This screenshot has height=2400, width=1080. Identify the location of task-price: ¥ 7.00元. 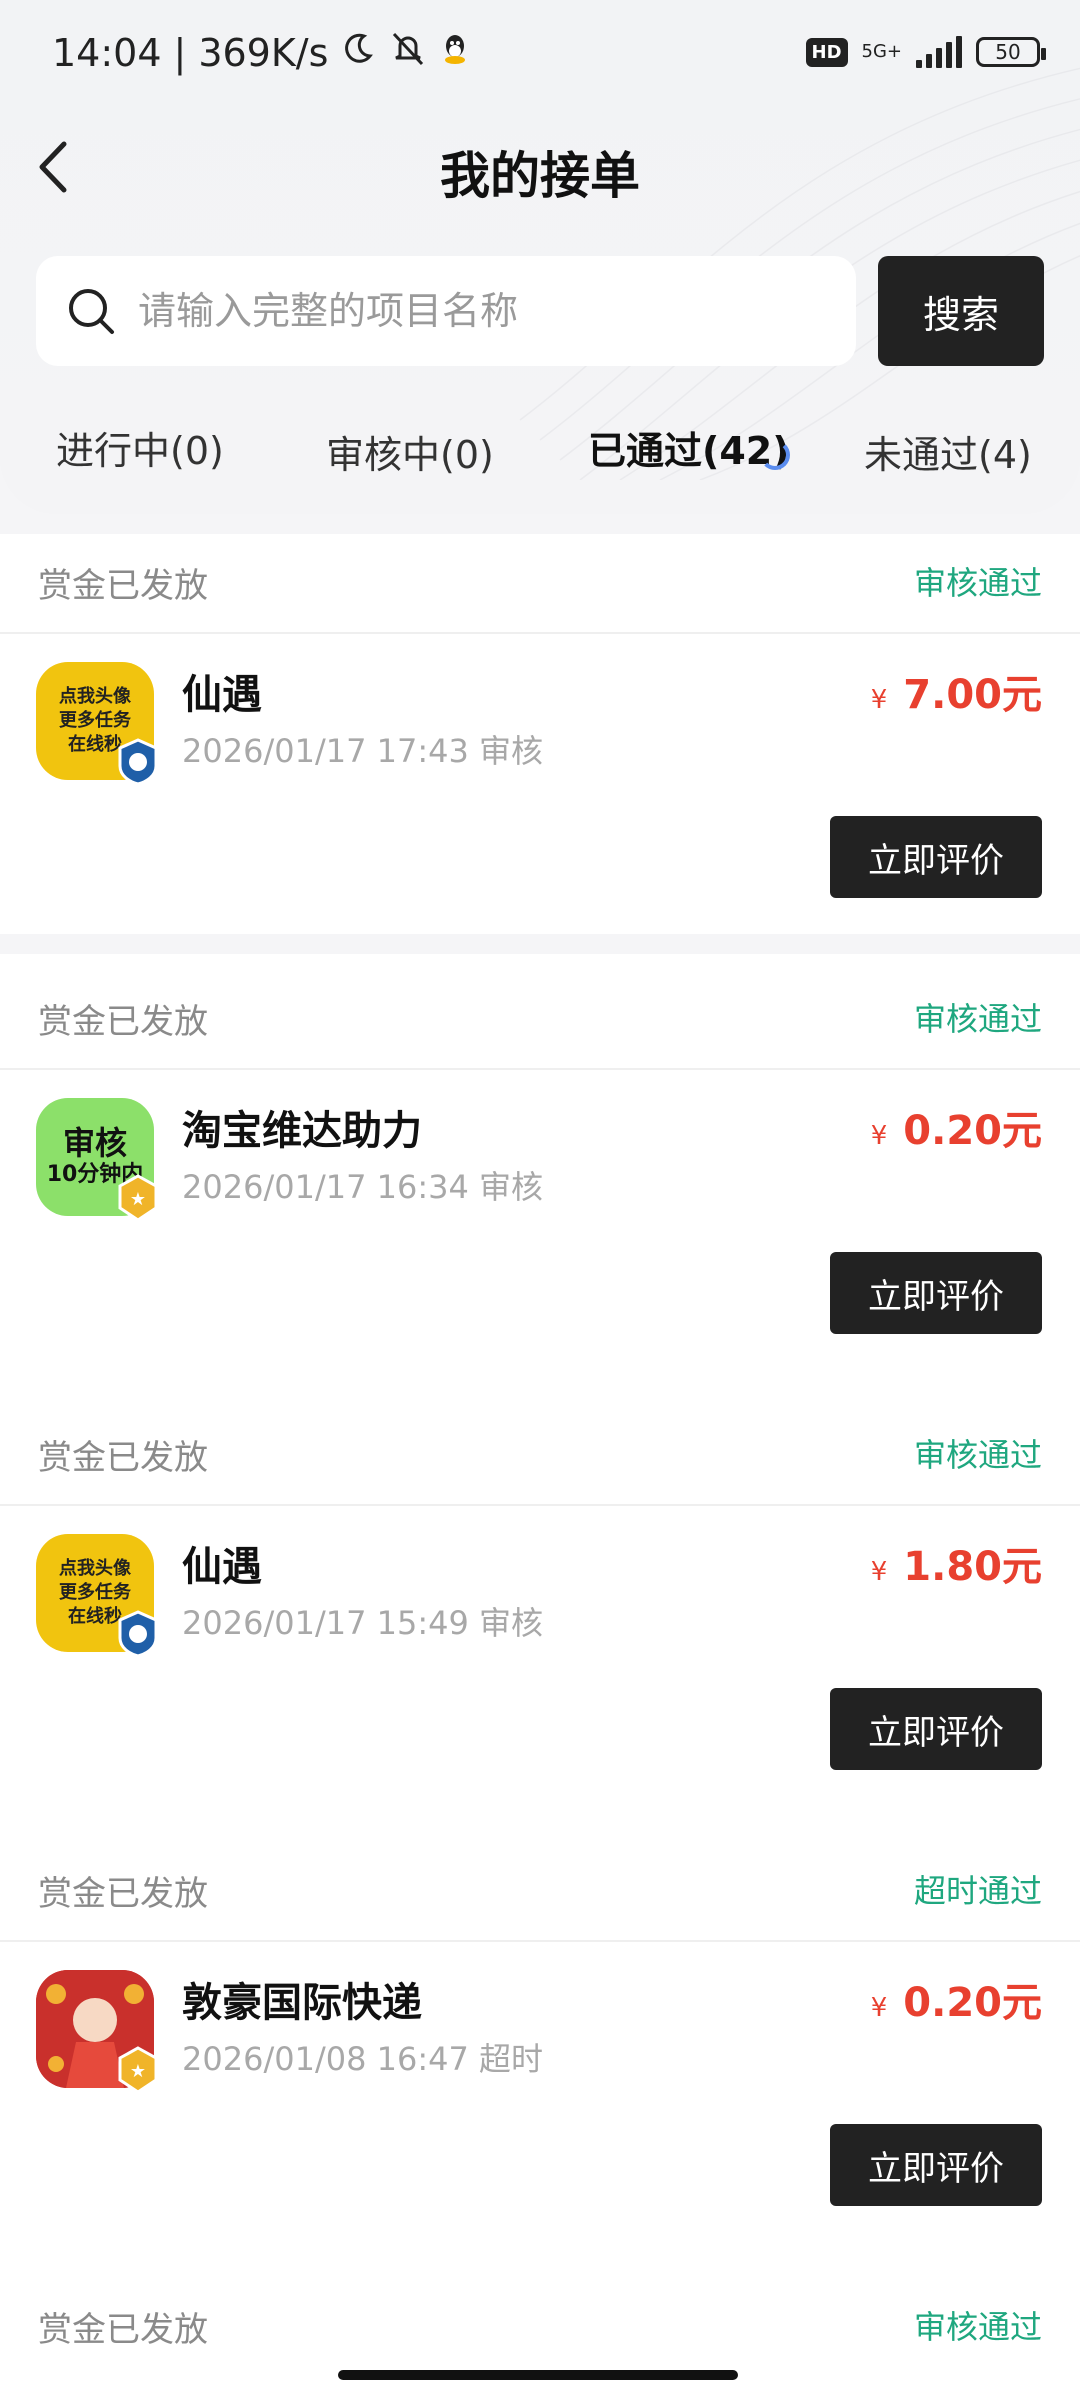
(956, 691).